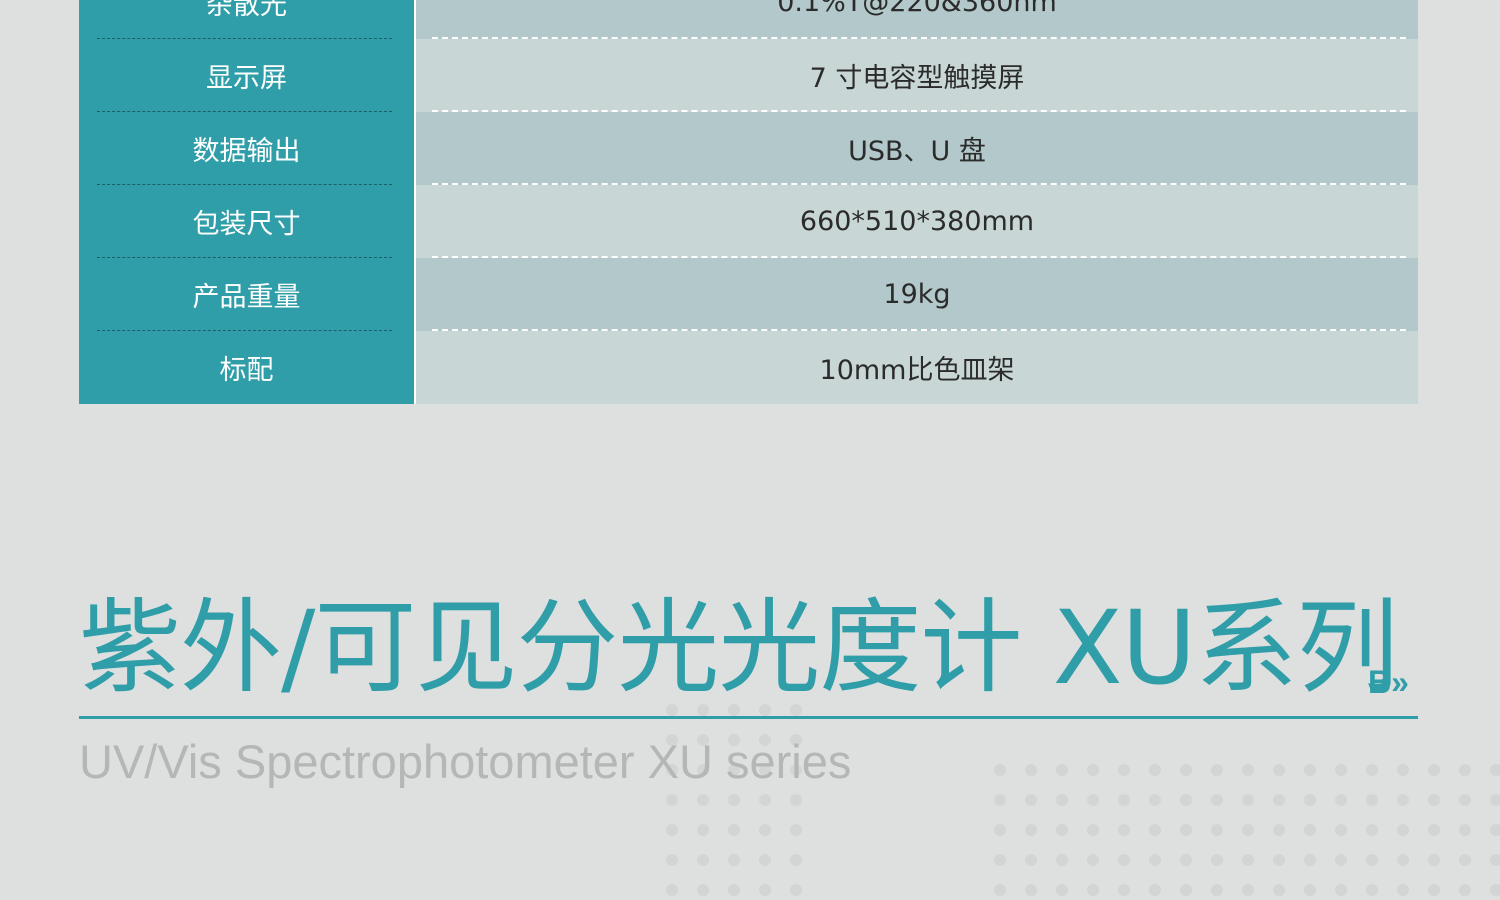 The height and width of the screenshot is (900, 1500). I want to click on spec-row: 杂散光 0.1%T@220&360nm, so click(748, 19).